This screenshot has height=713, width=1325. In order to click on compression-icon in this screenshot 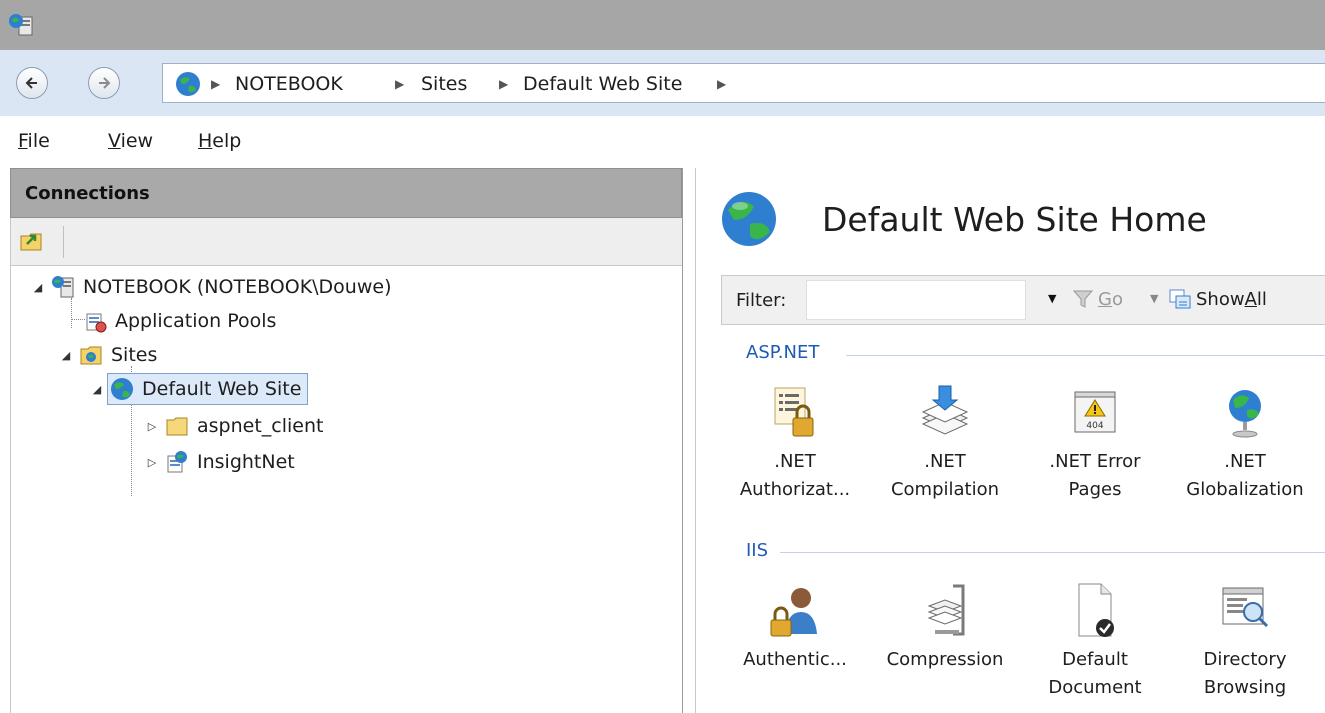, I will do `click(946, 610)`.